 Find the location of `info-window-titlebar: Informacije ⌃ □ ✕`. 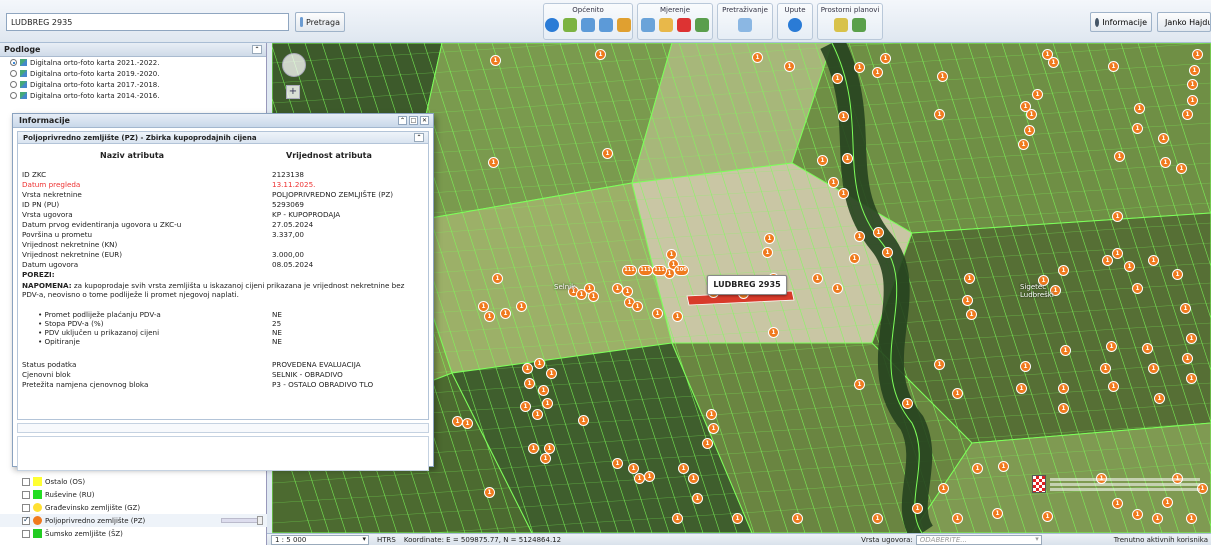

info-window-titlebar: Informacije ⌃ □ ✕ is located at coordinates (223, 121).